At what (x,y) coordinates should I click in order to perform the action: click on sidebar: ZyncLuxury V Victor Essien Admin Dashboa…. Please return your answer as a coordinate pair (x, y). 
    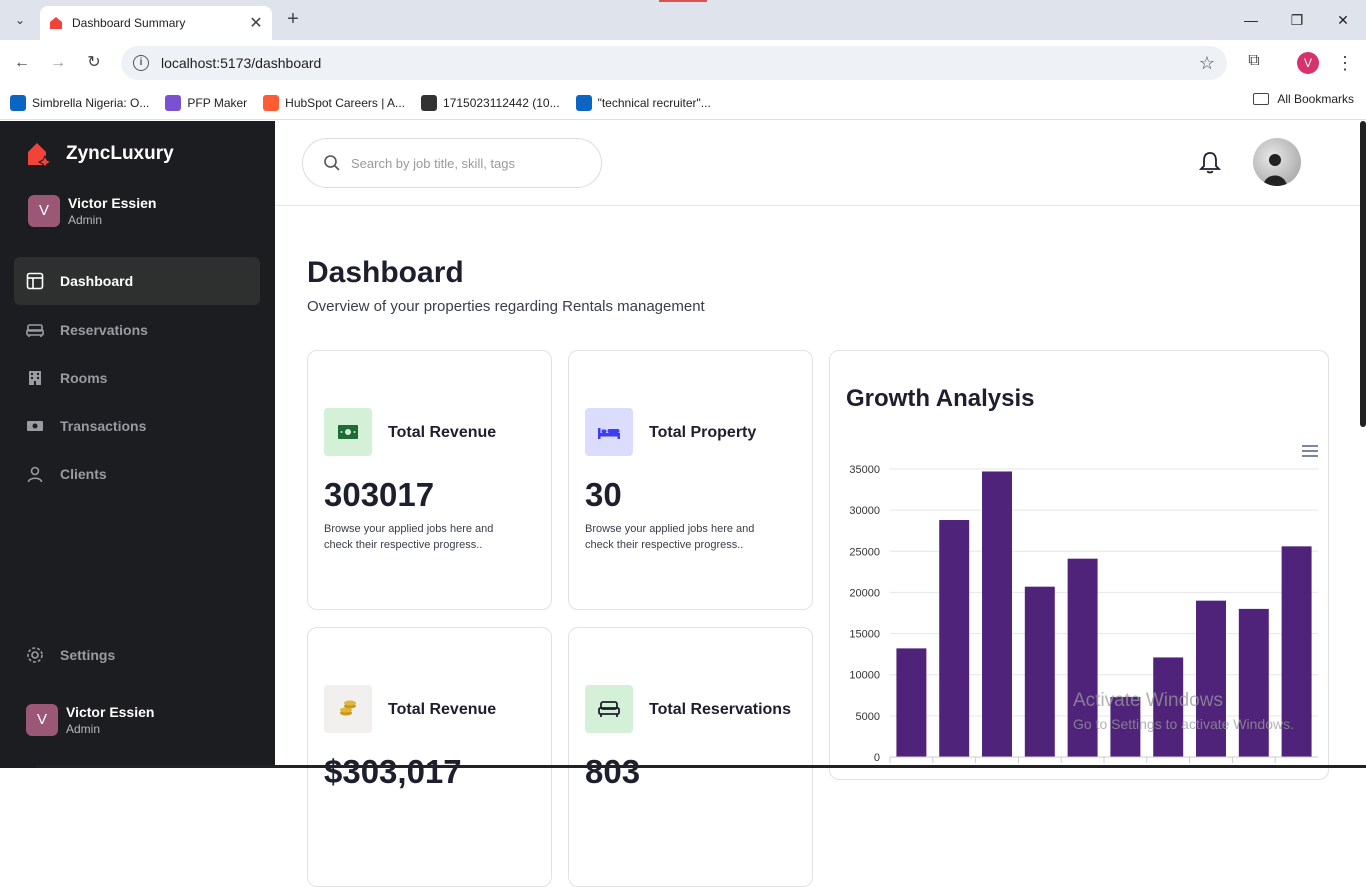
    Looking at the image, I should click on (137, 444).